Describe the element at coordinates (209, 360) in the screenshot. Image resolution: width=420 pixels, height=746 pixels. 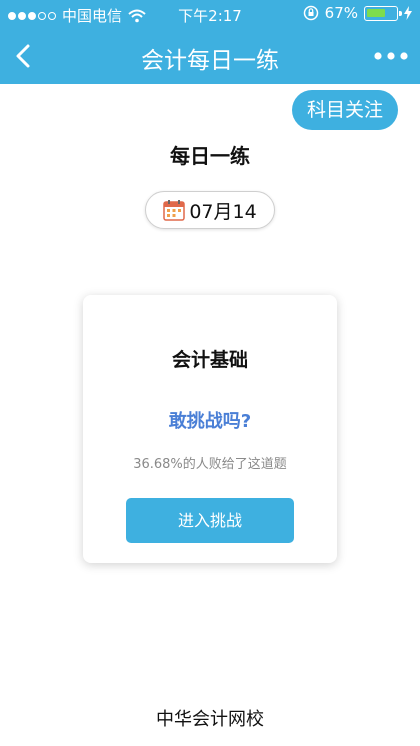
I see `card-subject: 会计基础` at that location.